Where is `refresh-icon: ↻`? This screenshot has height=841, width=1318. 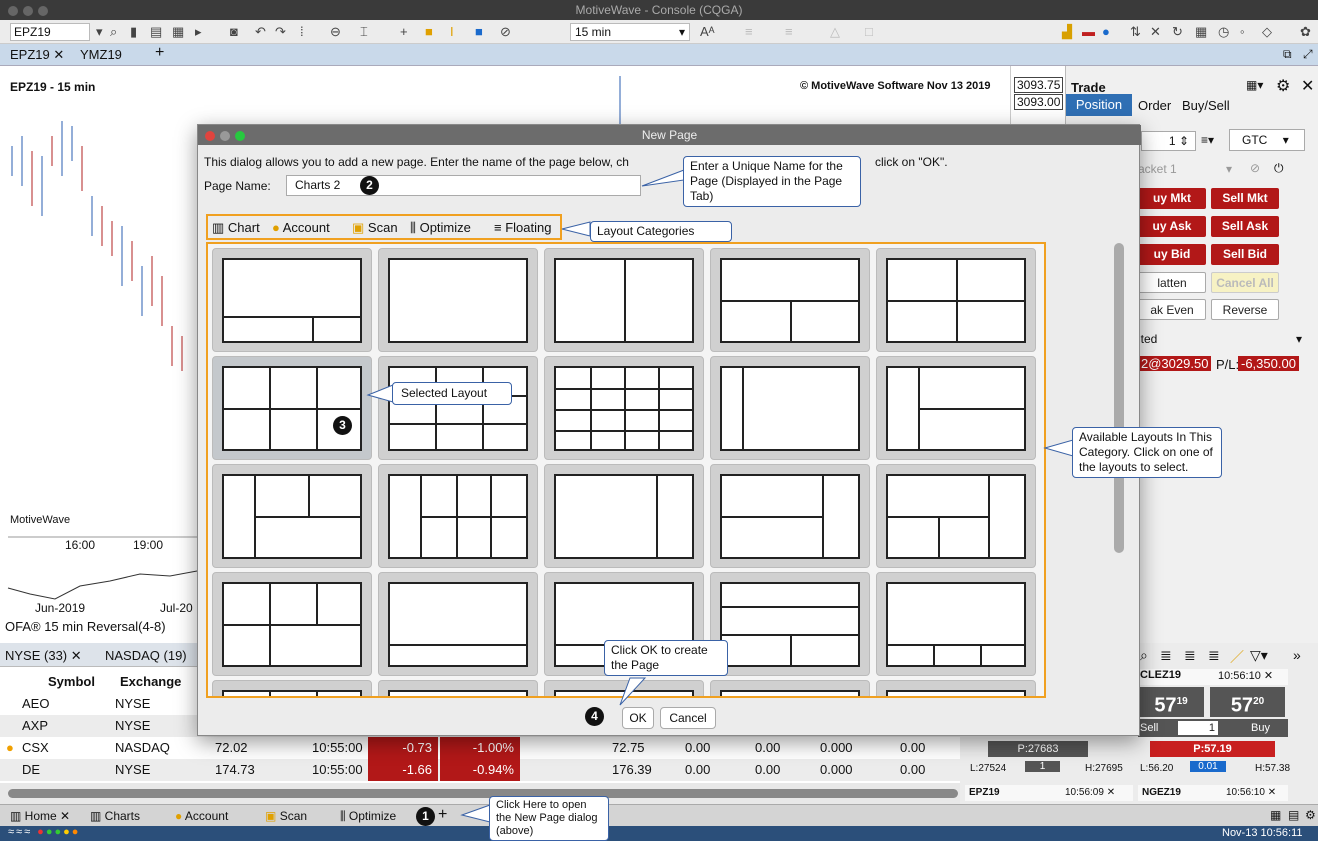
refresh-icon: ↻ is located at coordinates (1177, 32).